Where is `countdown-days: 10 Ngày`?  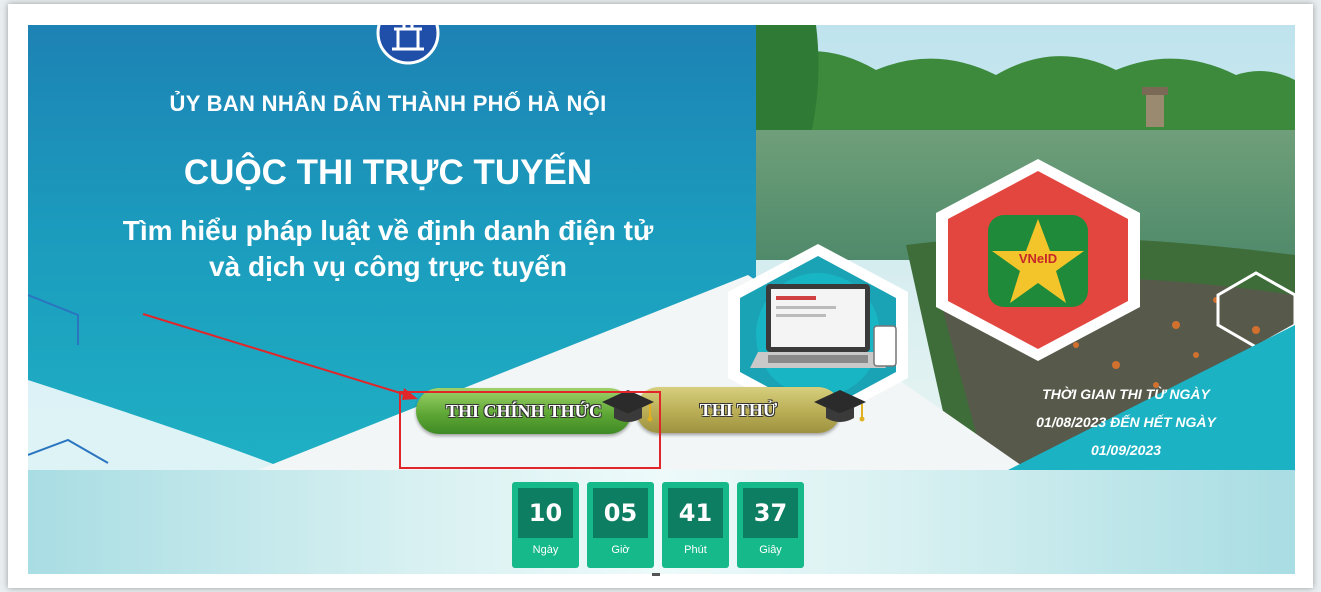
countdown-days: 10 Ngày is located at coordinates (545, 525).